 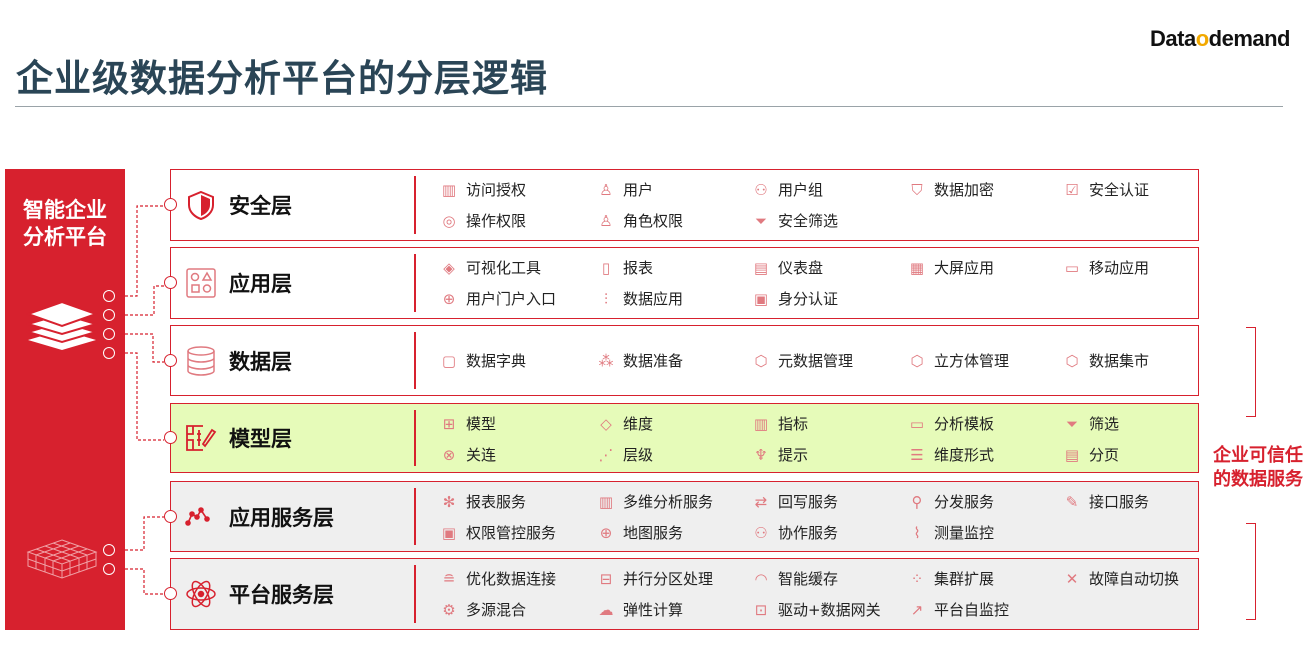 I want to click on layer-item-label: 维度形式, so click(x=964, y=455).